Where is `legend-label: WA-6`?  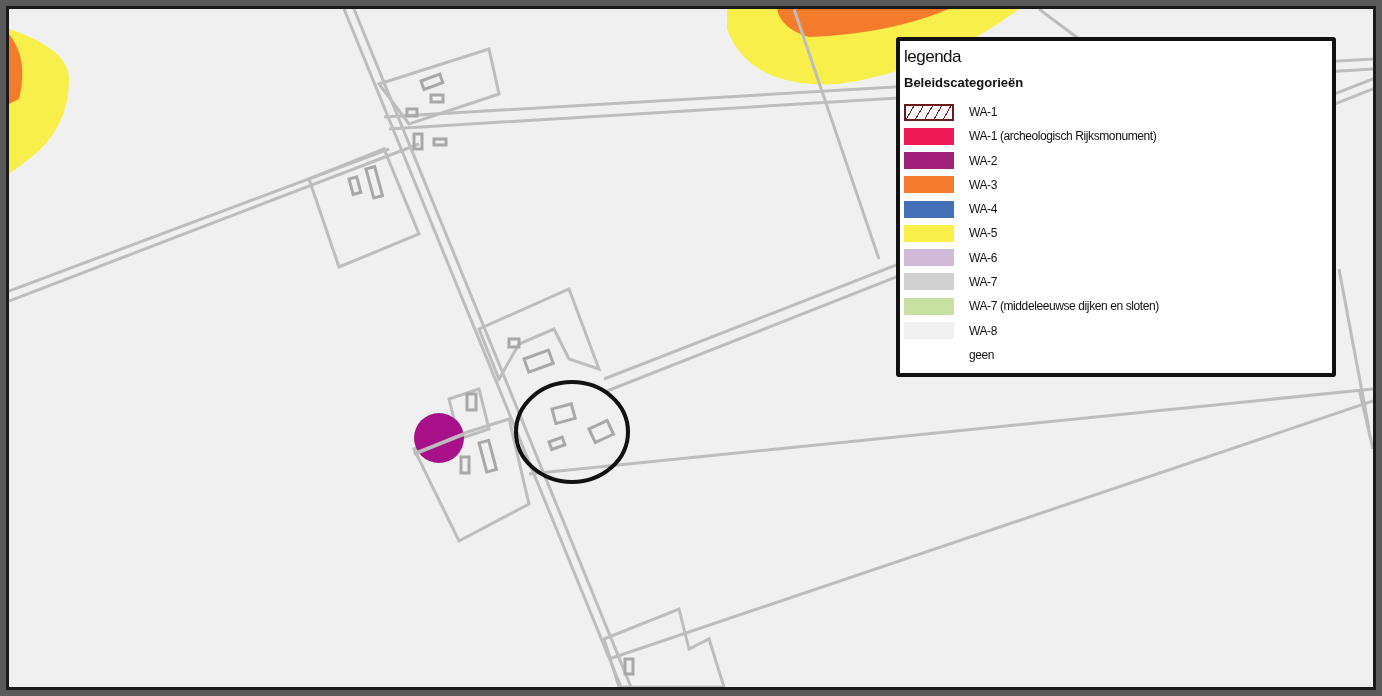
legend-label: WA-6 is located at coordinates (983, 257).